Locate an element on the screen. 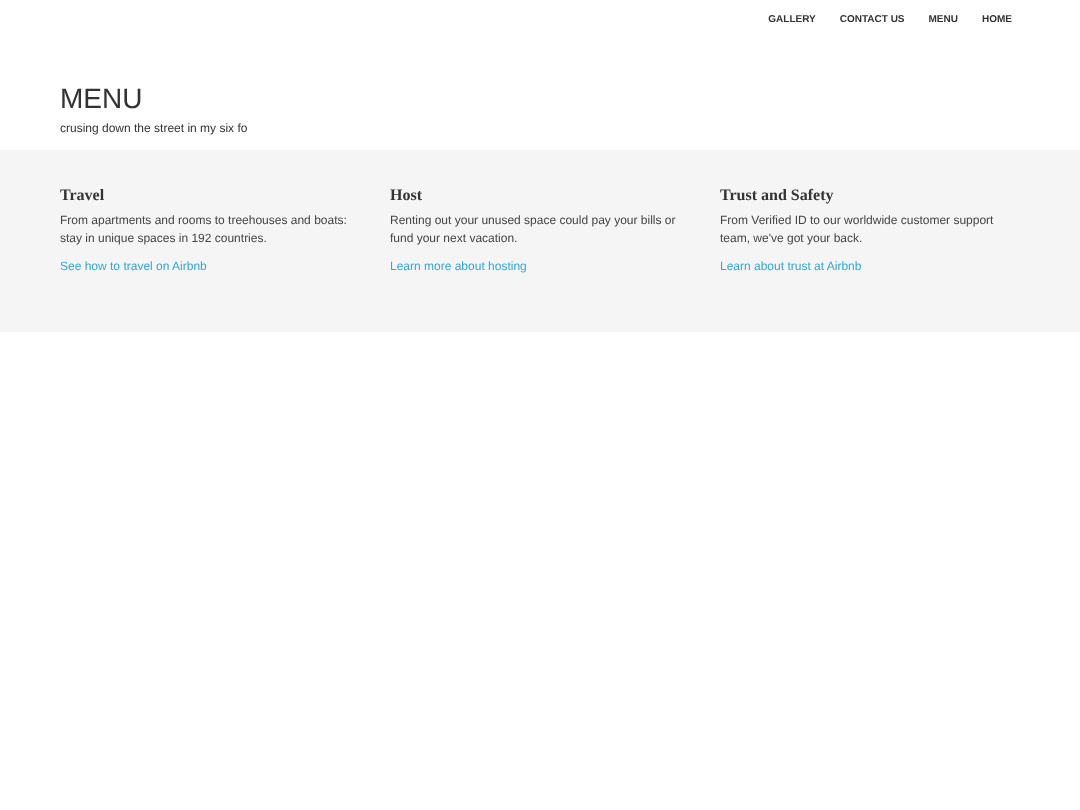  feature-title: Host is located at coordinates (407, 195).